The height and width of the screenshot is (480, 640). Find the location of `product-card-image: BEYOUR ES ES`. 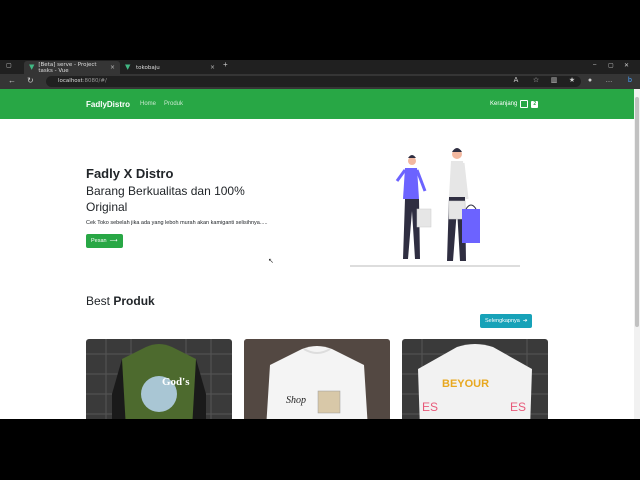

product-card-image: BEYOUR ES ES is located at coordinates (475, 379).